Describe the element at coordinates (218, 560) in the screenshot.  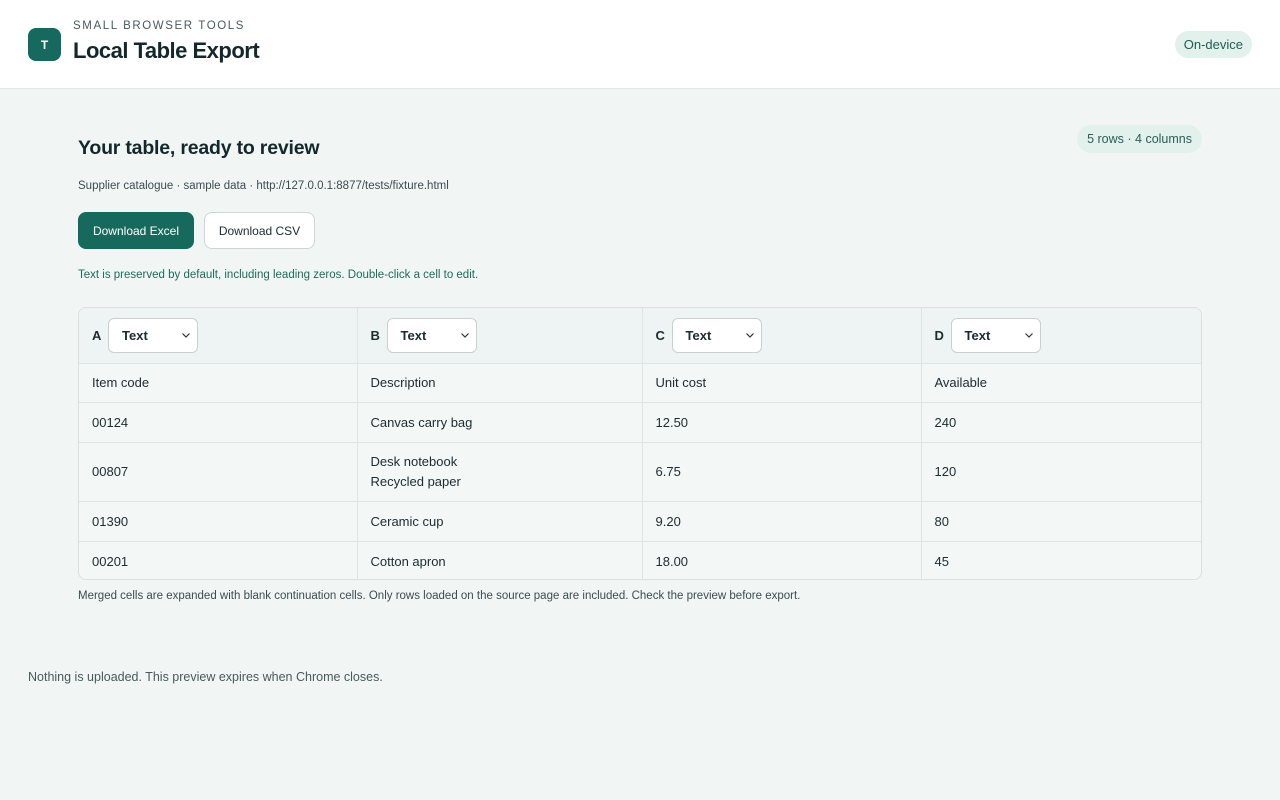
I see `table-cell: 00201` at that location.